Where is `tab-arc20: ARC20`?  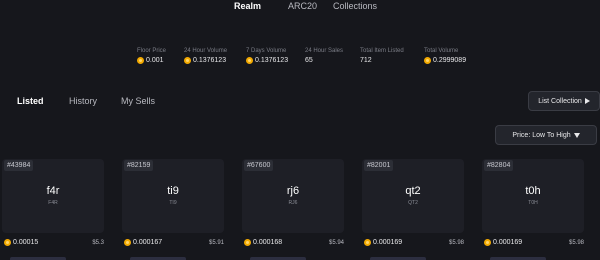
tab-arc20: ARC20 is located at coordinates (302, 6).